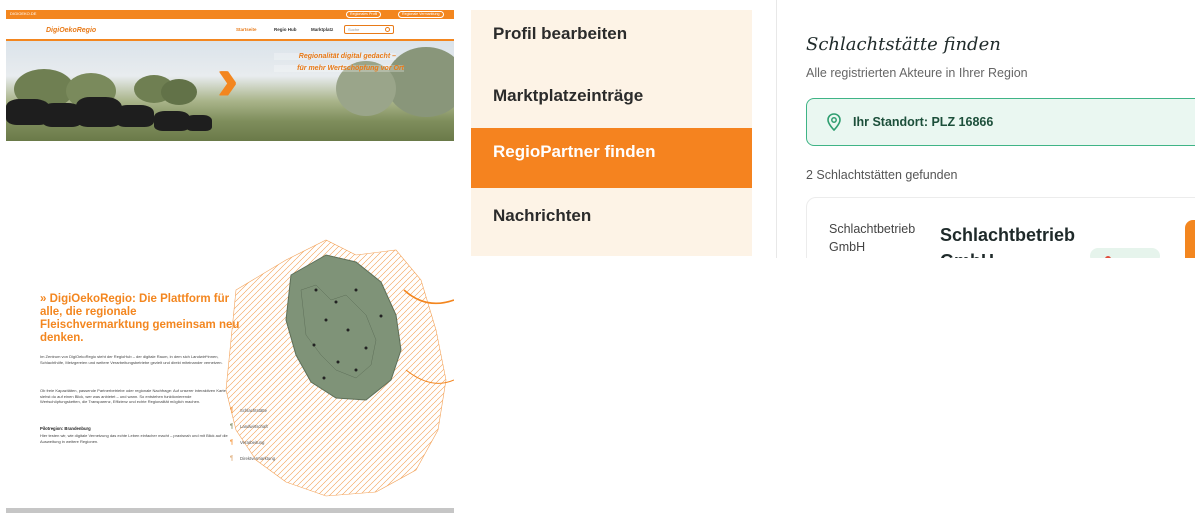 The width and height of the screenshot is (1195, 513). Describe the element at coordinates (247, 443) in the screenshot. I see `legend-item-verarbeitung: ¶ Verarbeitung` at that location.